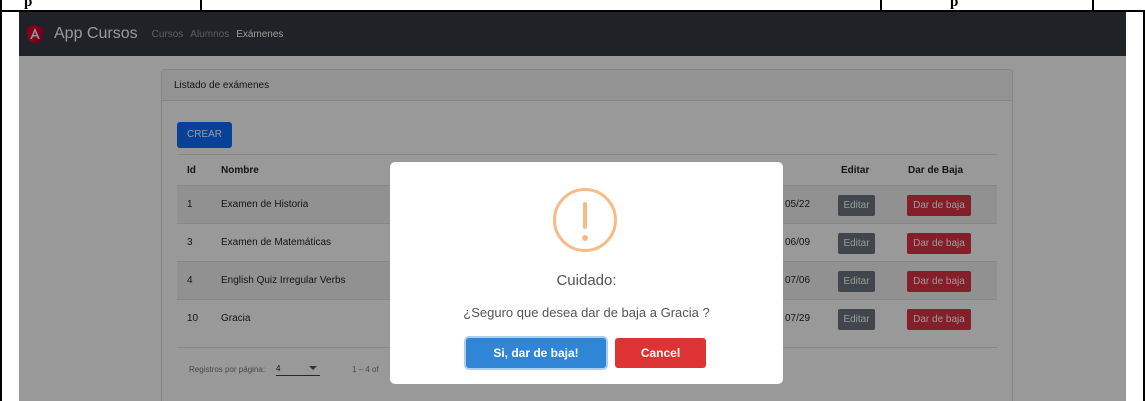 The height and width of the screenshot is (401, 1145). I want to click on confirm-delete-button: Si, dar de baja!, so click(536, 353).